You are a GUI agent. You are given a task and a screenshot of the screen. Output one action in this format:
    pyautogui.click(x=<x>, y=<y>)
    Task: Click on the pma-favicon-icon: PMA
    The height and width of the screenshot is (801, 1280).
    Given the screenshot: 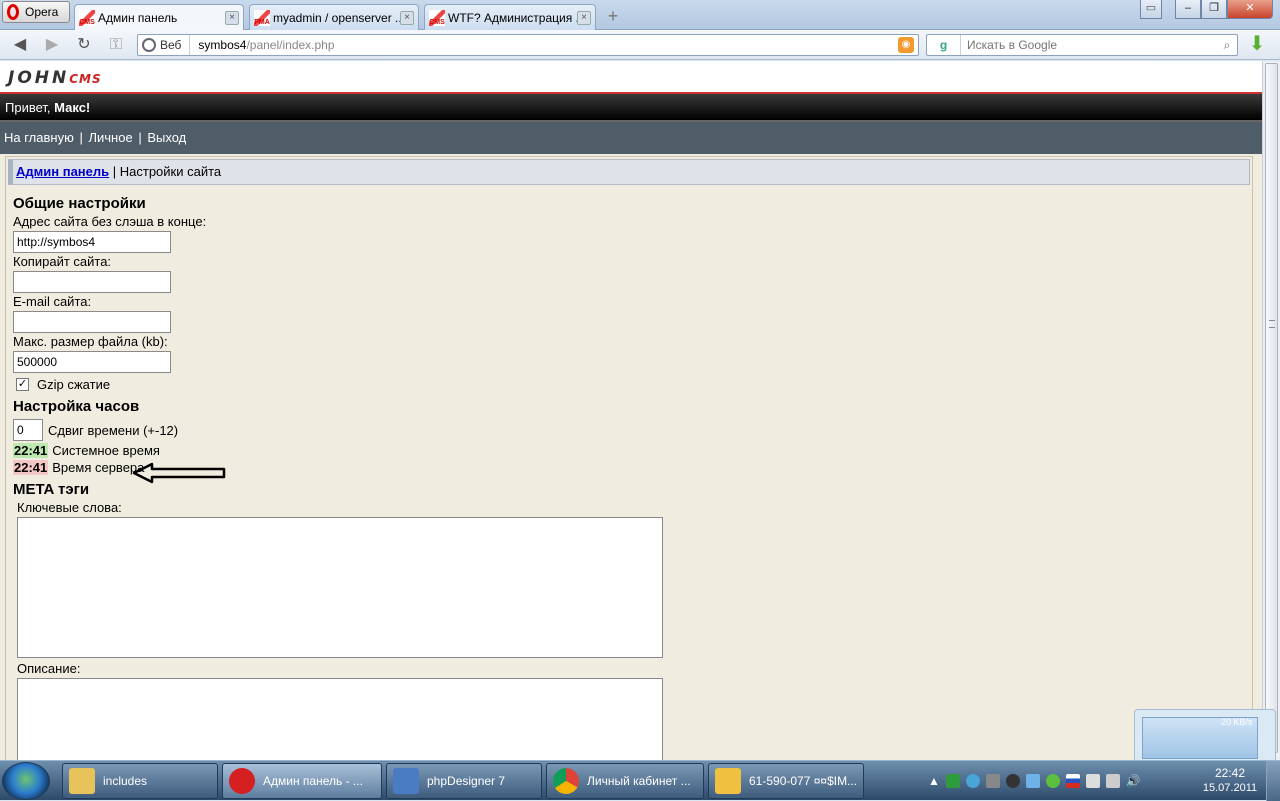 What is the action you would take?
    pyautogui.click(x=262, y=17)
    